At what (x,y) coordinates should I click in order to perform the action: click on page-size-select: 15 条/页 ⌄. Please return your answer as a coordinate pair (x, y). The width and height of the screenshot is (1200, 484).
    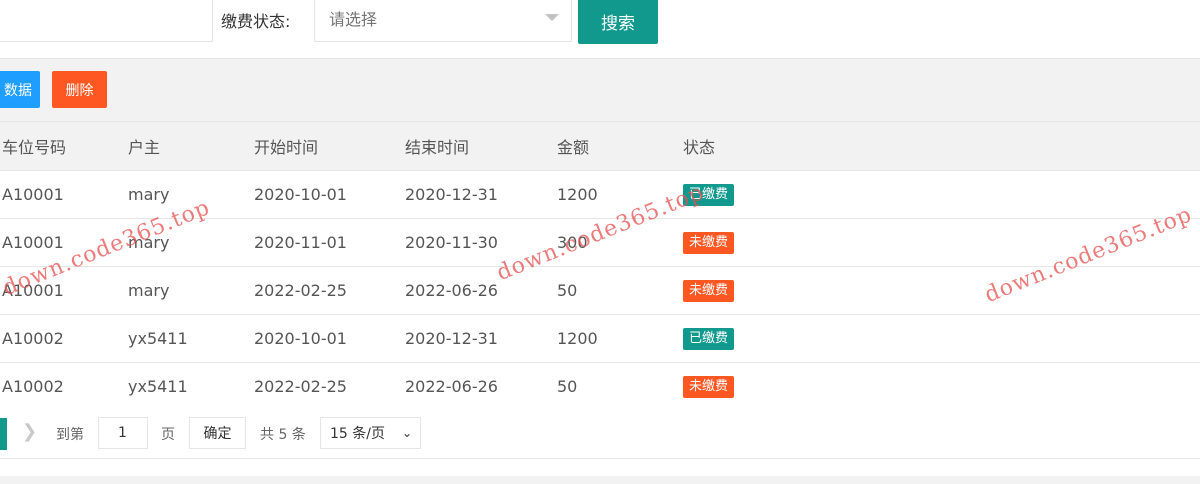
    Looking at the image, I should click on (370, 433).